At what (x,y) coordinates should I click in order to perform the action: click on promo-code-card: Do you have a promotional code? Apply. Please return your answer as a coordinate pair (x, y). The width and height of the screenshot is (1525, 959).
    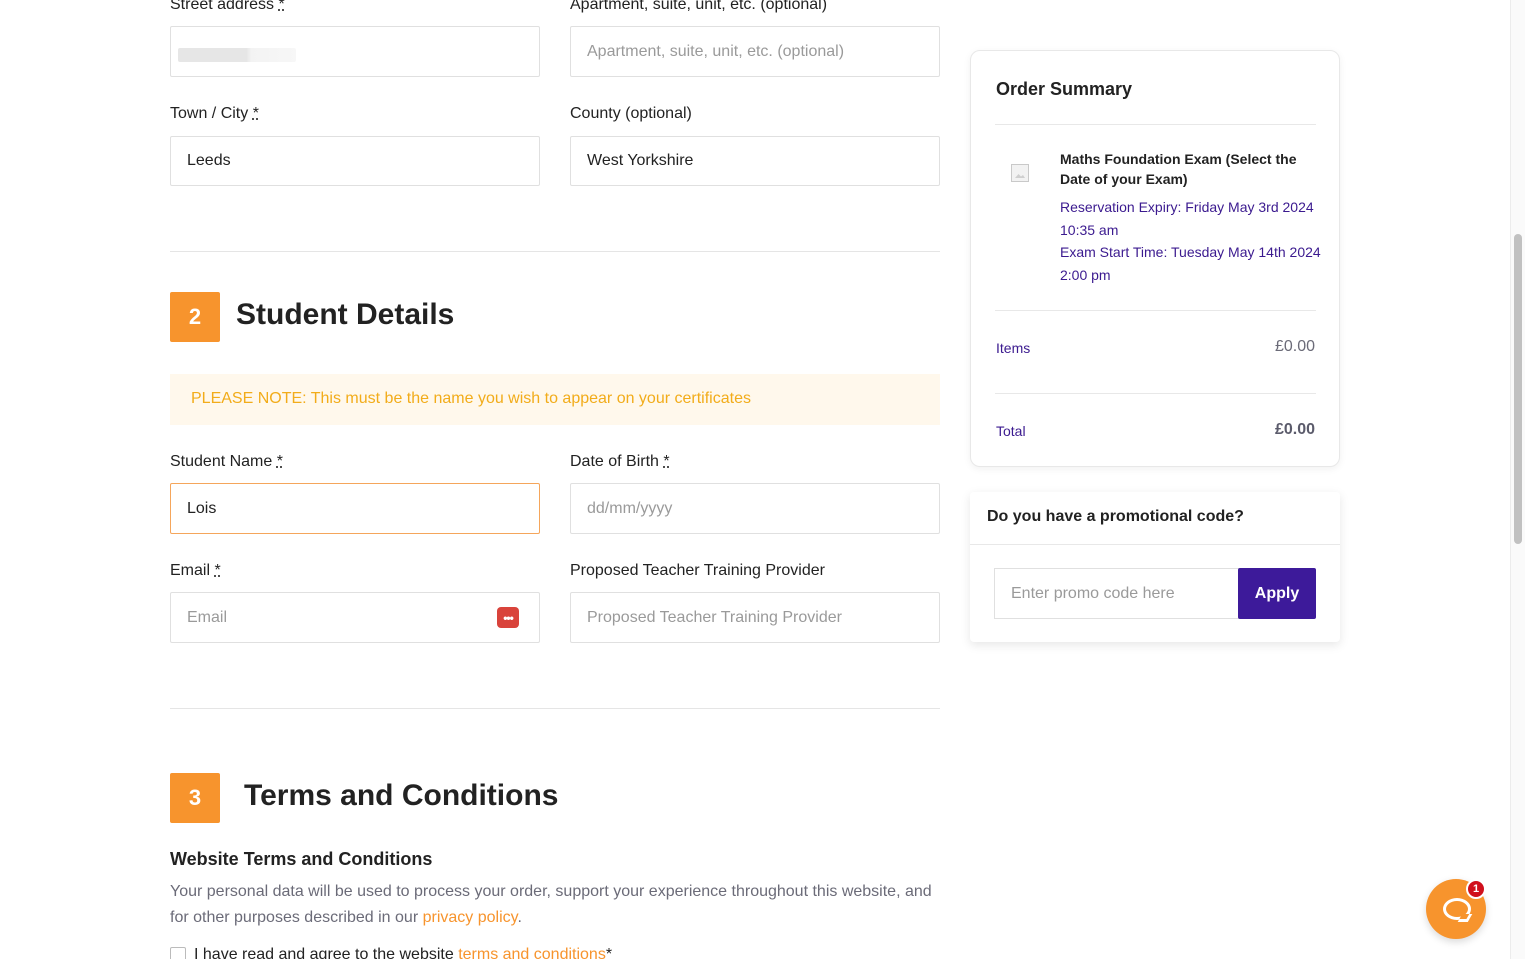
    Looking at the image, I should click on (1155, 567).